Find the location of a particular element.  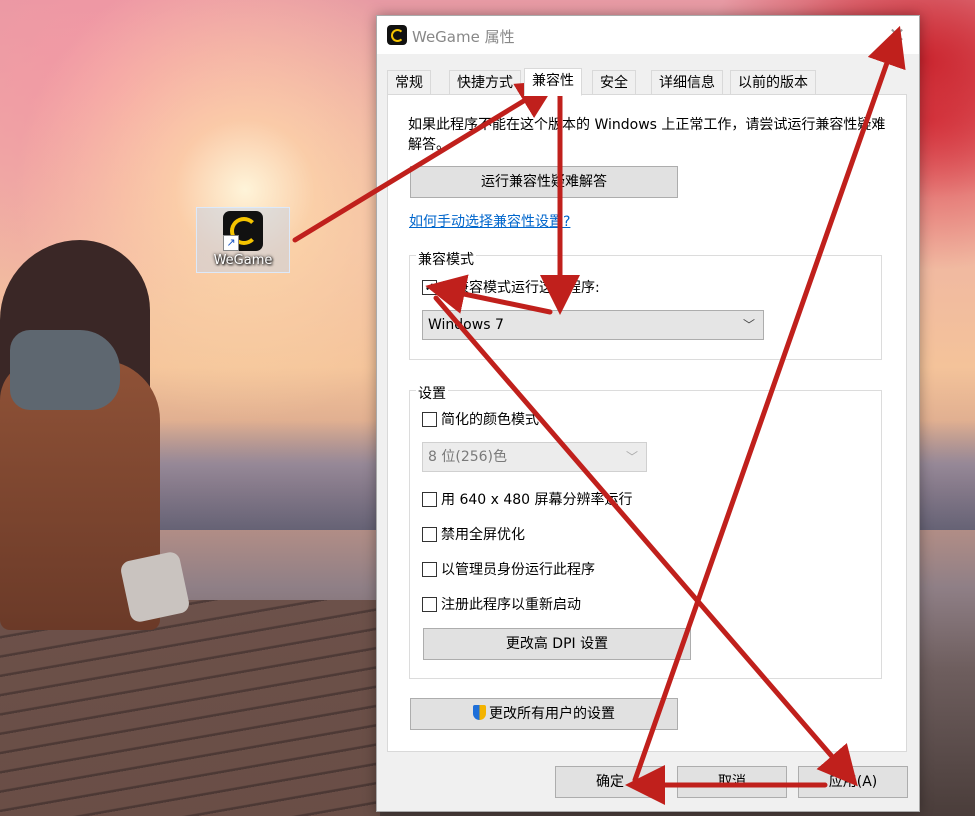

compat-mode-title: 兼容模式 is located at coordinates (446, 259).